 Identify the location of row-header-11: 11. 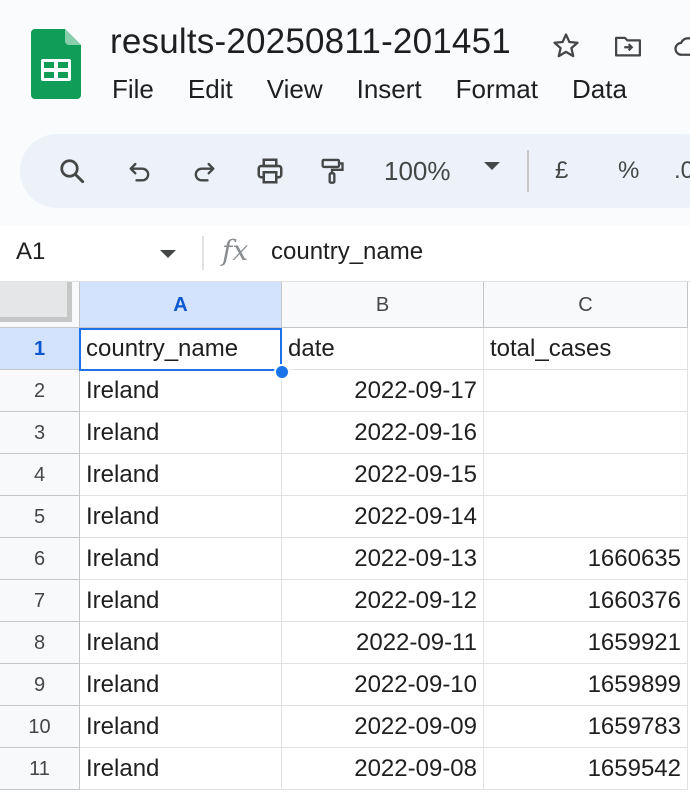
(40, 769).